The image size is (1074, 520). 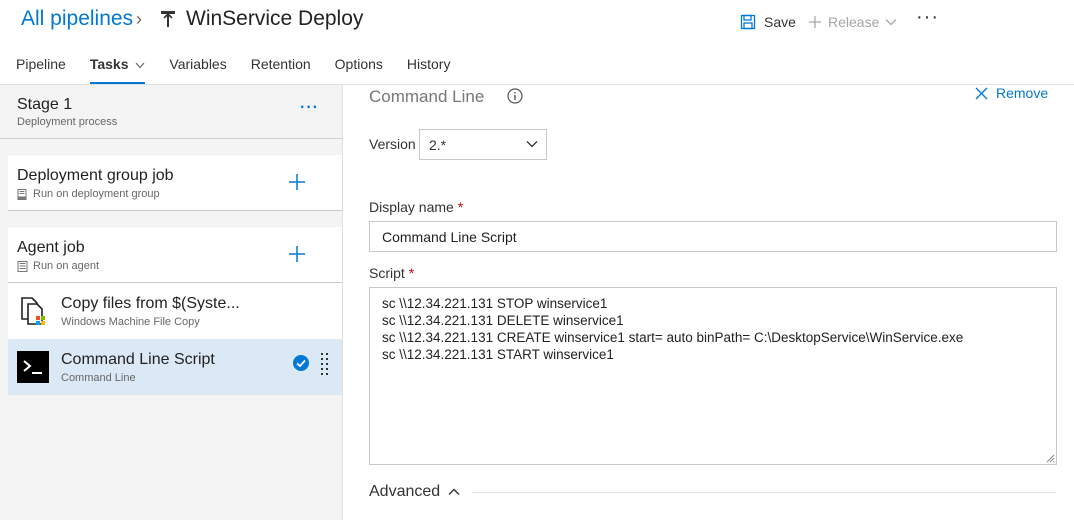 I want to click on advanced-section-toggle: Advanced, so click(x=414, y=492).